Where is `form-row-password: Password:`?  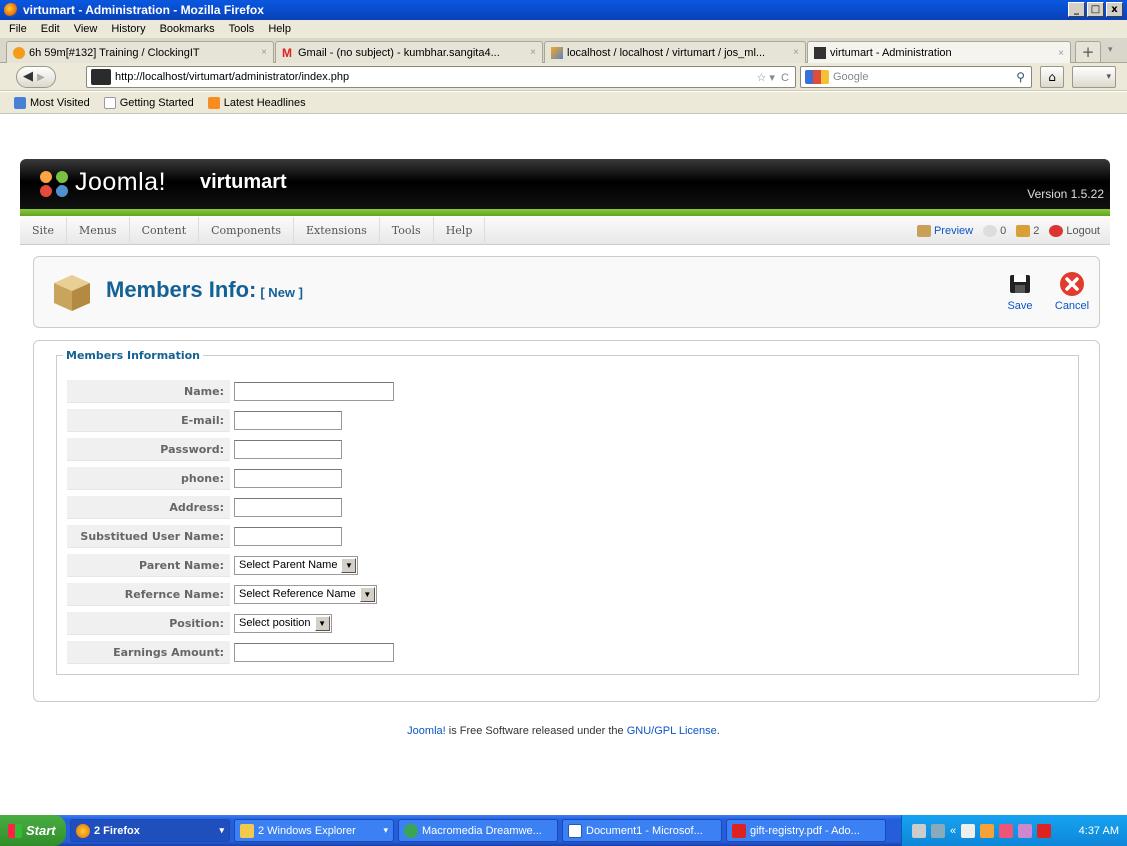
form-row-password: Password: is located at coordinates (247, 449).